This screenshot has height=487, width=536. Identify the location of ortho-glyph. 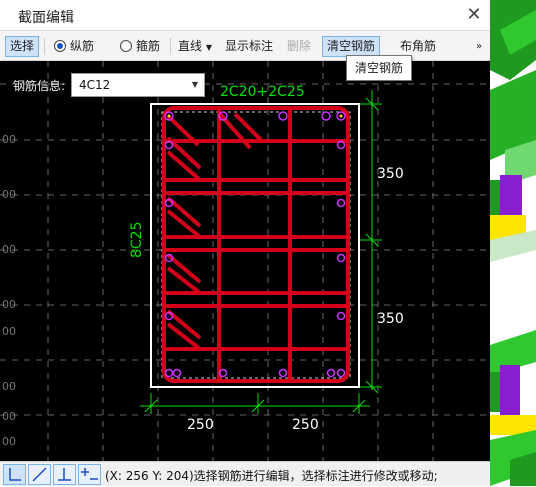
(15, 474).